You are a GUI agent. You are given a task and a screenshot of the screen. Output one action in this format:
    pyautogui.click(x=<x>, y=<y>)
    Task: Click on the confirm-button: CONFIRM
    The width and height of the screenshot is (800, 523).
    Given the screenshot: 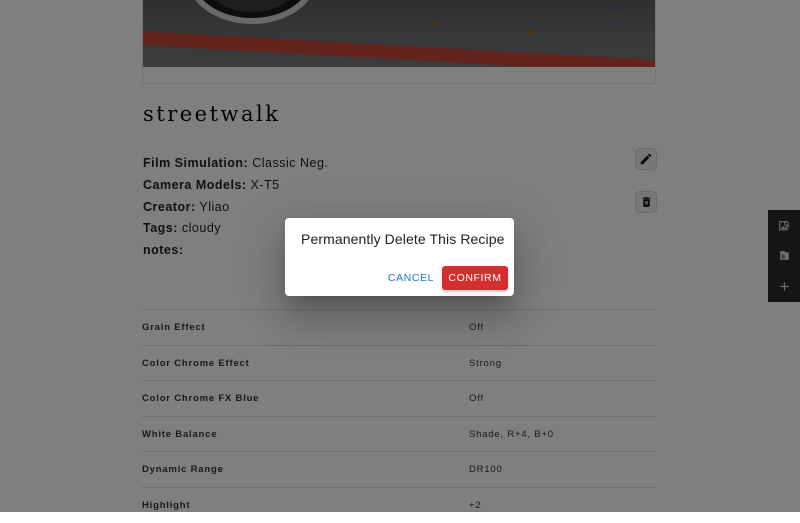 What is the action you would take?
    pyautogui.click(x=475, y=278)
    